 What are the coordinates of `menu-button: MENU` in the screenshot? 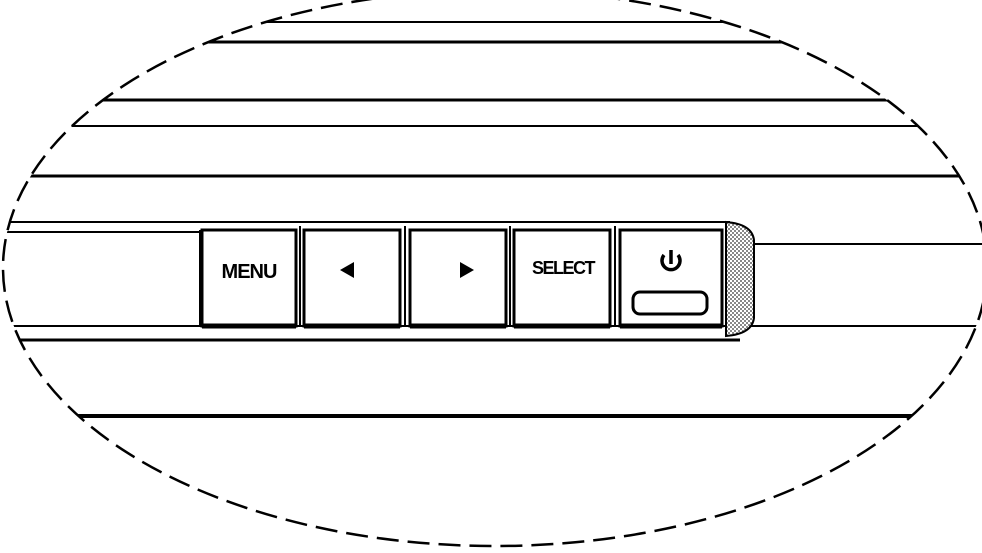 It's located at (249, 278).